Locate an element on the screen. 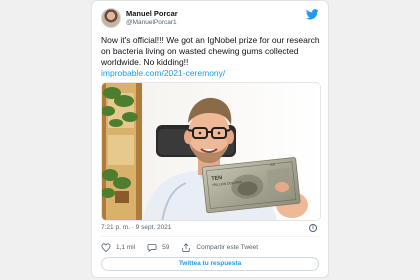 This screenshot has height=280, width=420. banknote-top-text: TEN is located at coordinates (217, 178).